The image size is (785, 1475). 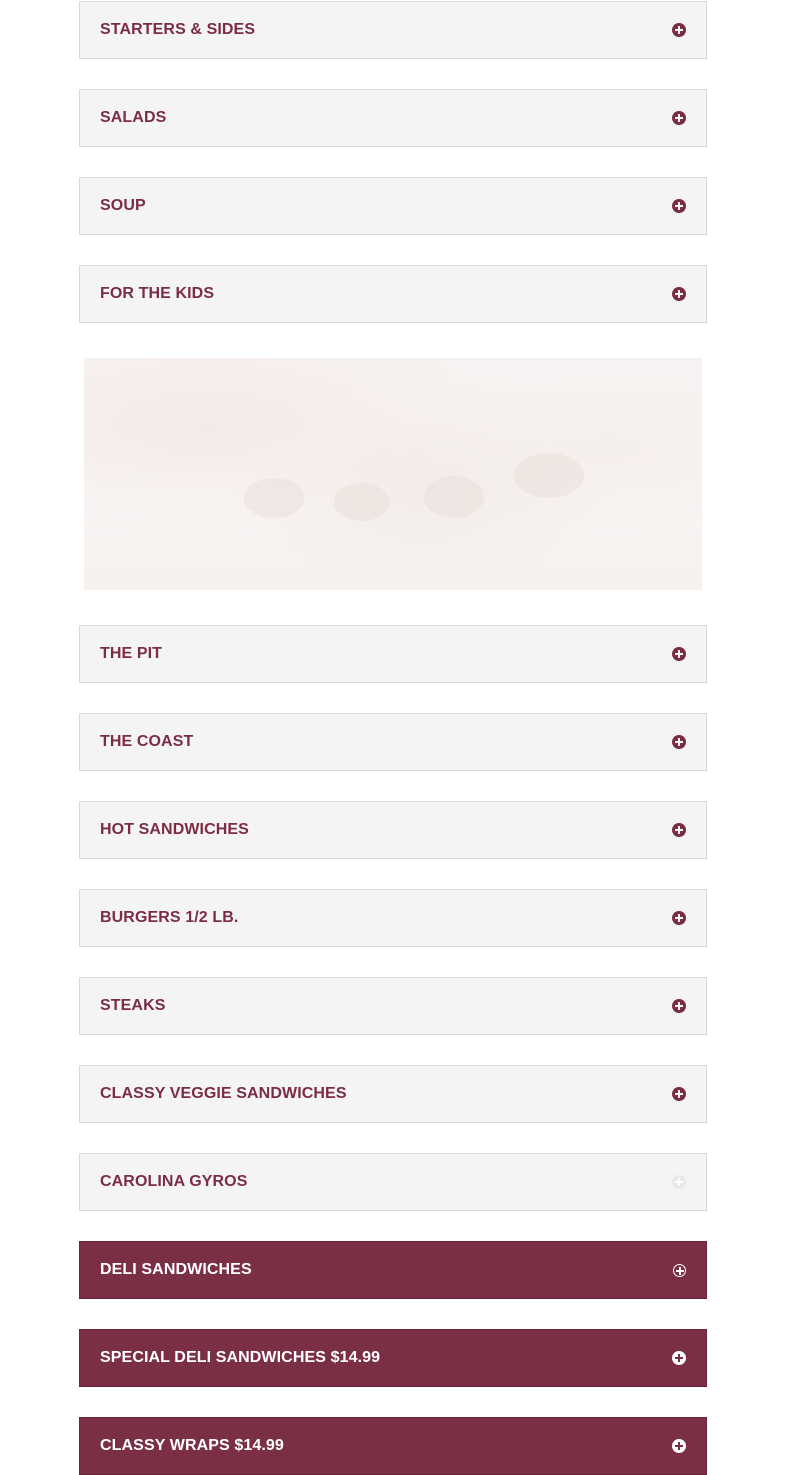 What do you see at coordinates (240, 1357) in the screenshot?
I see `accordion-title: SPECIAL DELI SANDWICHES $14.99` at bounding box center [240, 1357].